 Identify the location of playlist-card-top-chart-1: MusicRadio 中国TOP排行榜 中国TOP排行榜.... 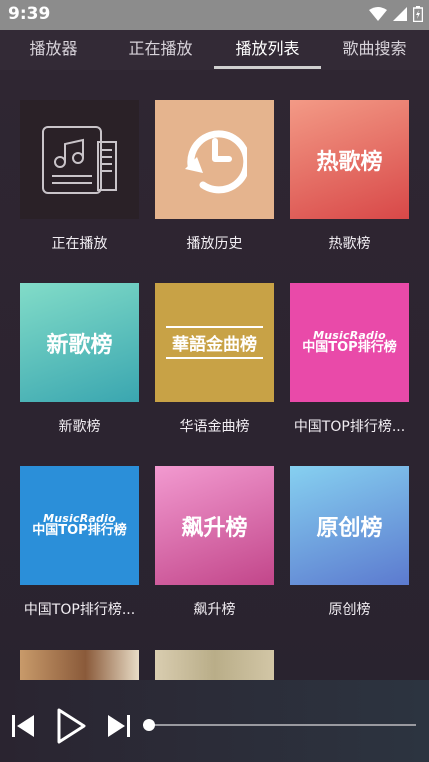
(349, 359).